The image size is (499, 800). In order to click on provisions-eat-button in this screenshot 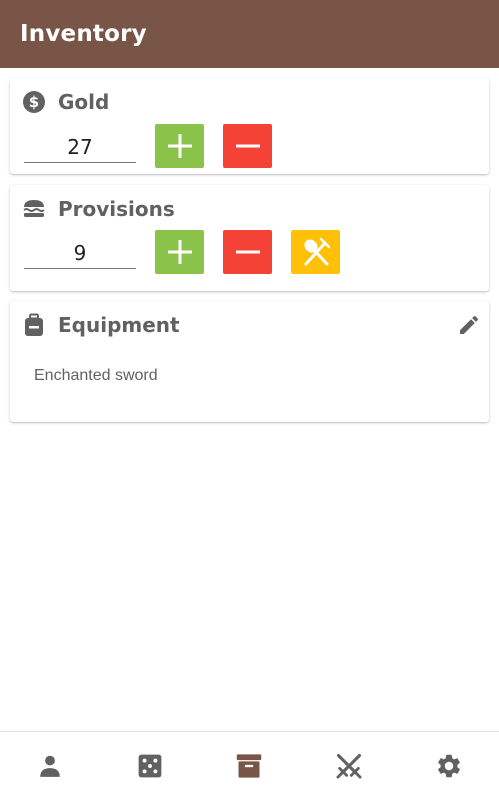, I will do `click(315, 252)`.